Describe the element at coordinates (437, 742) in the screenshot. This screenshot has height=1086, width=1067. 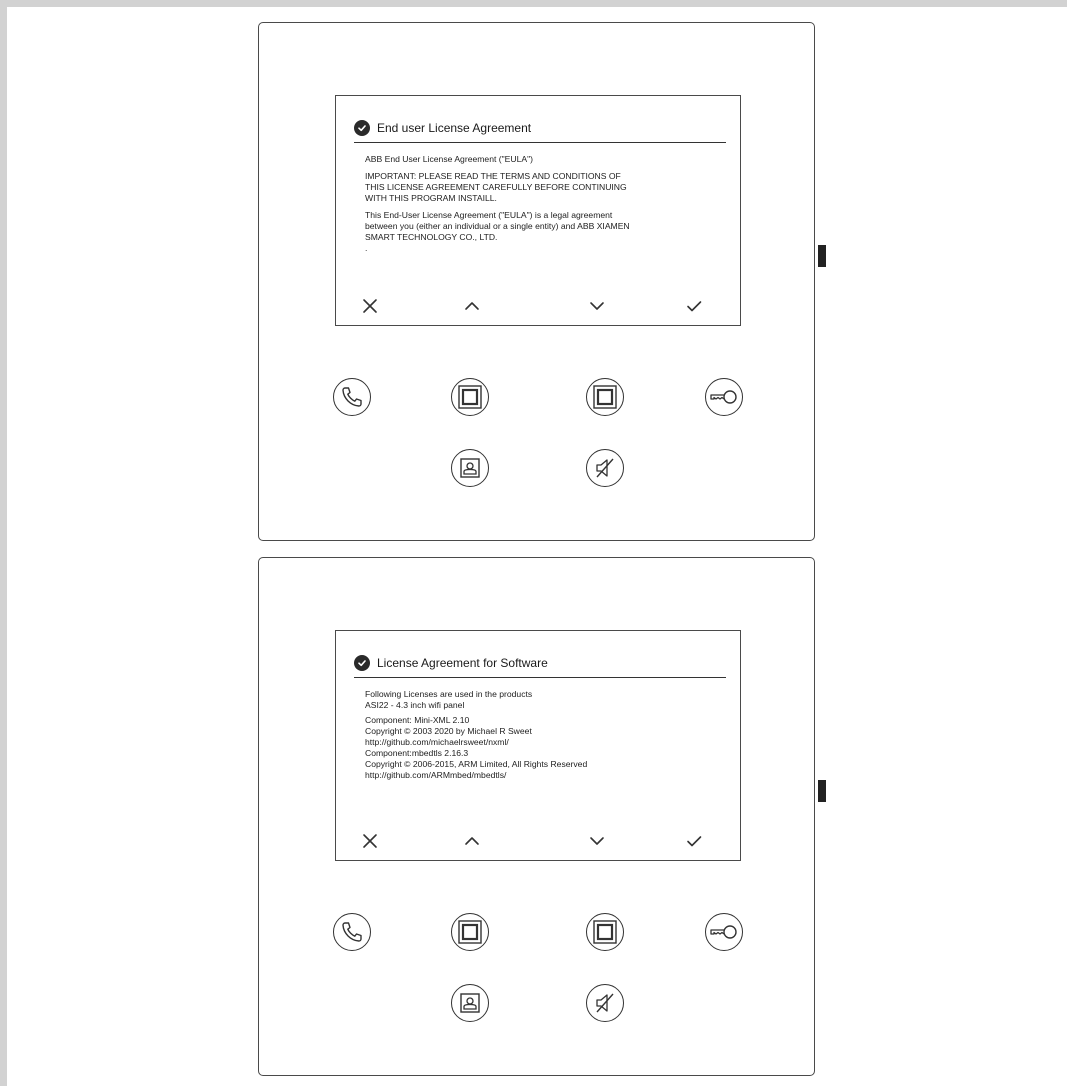
I see `text-line: http://github.com/michaelrsweet/nxml/` at that location.